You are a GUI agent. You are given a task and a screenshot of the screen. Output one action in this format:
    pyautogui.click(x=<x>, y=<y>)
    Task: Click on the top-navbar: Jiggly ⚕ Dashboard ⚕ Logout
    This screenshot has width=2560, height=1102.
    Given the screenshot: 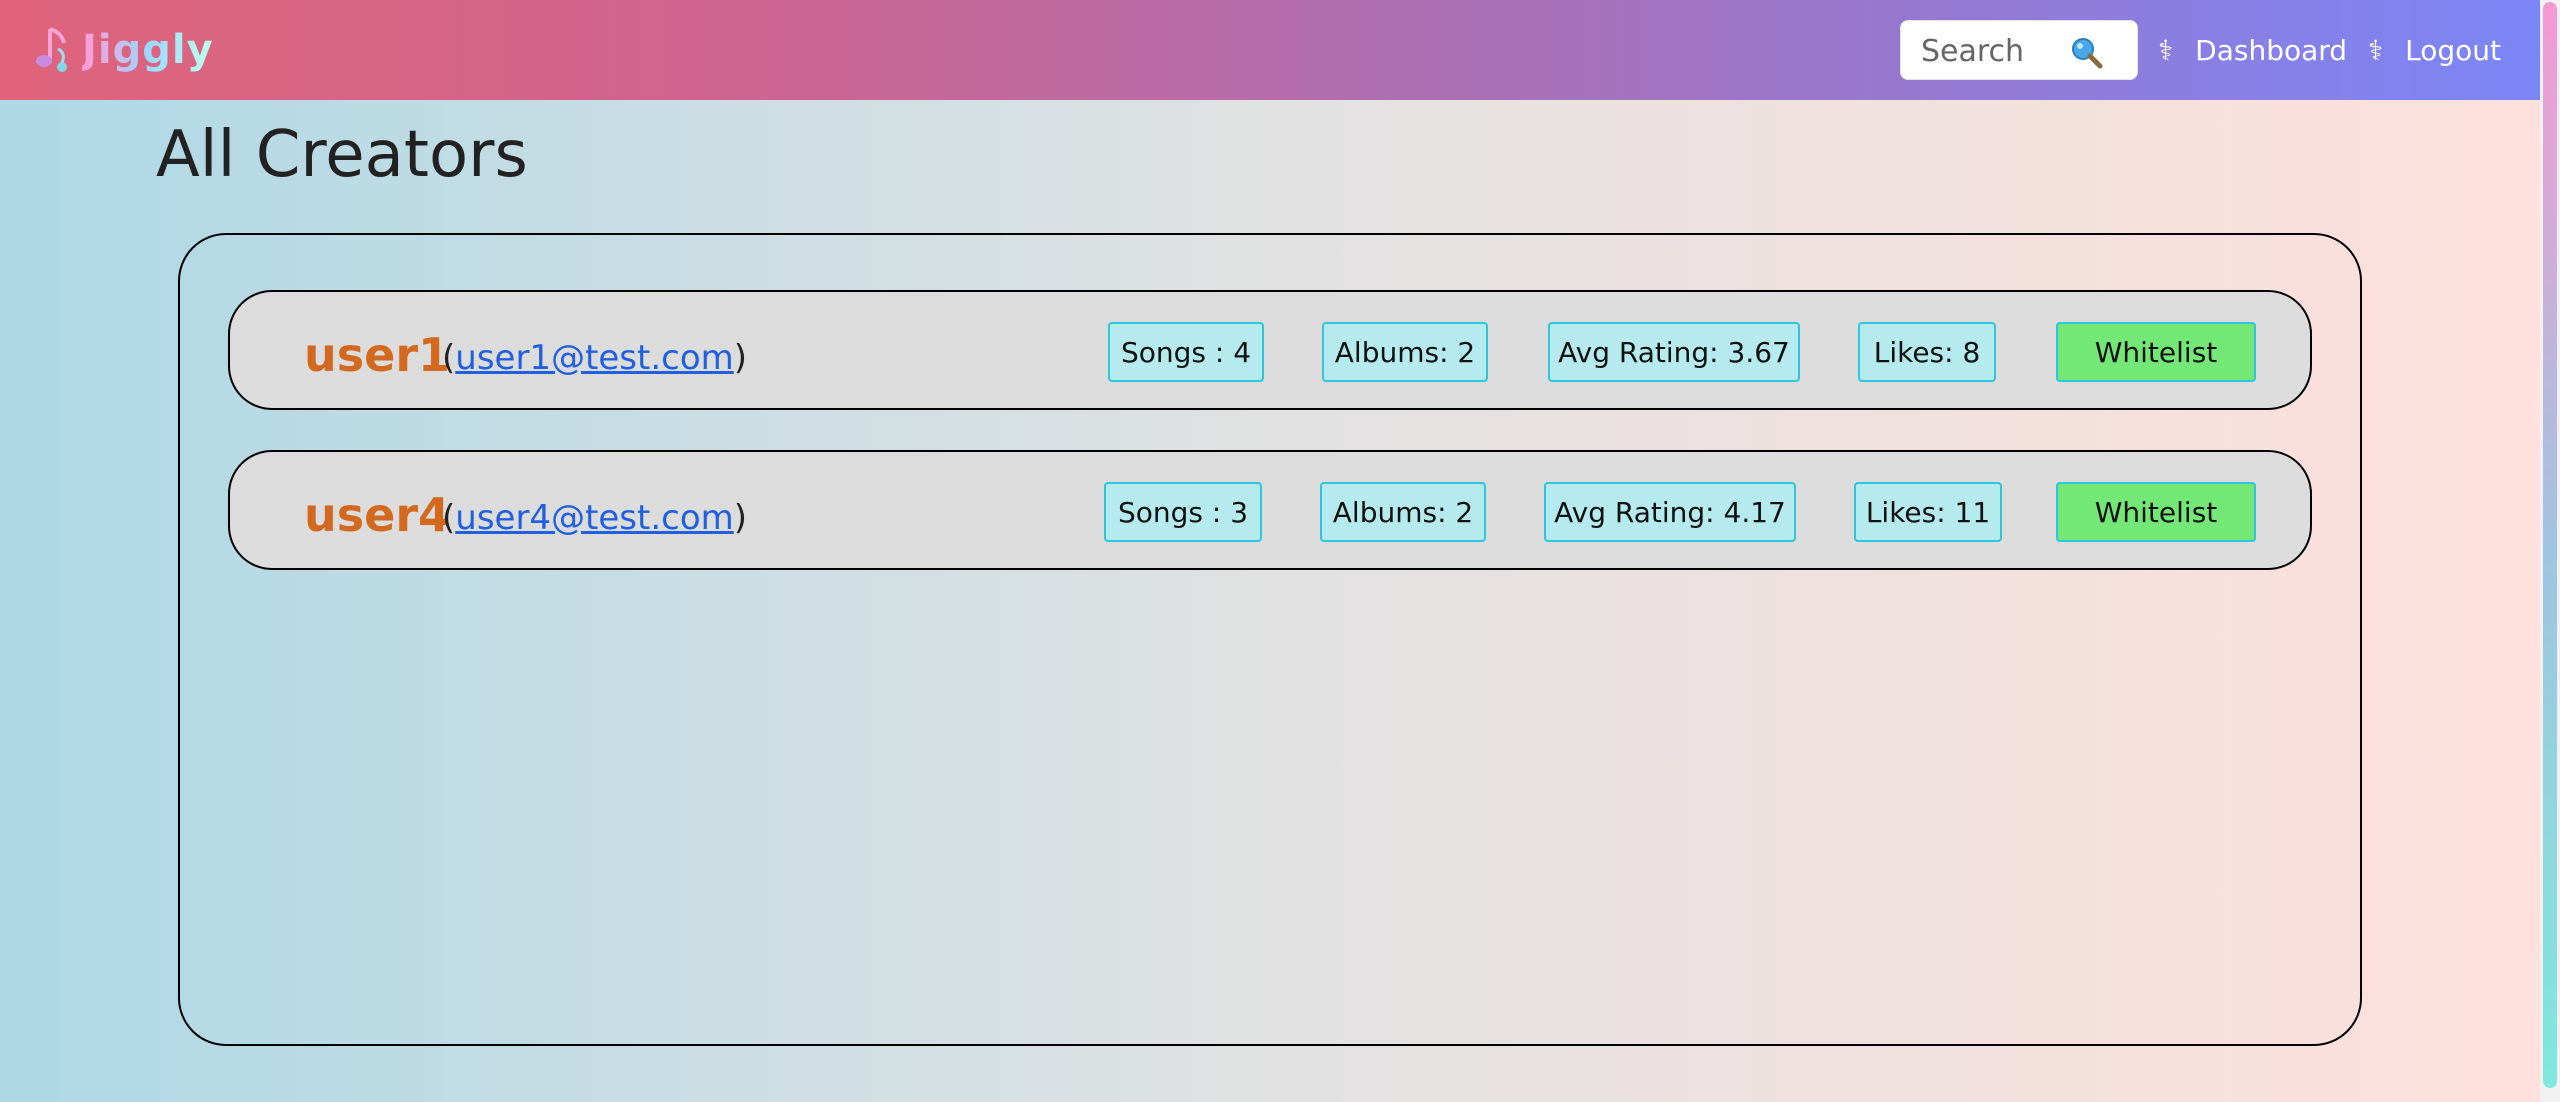 What is the action you would take?
    pyautogui.click(x=1270, y=50)
    